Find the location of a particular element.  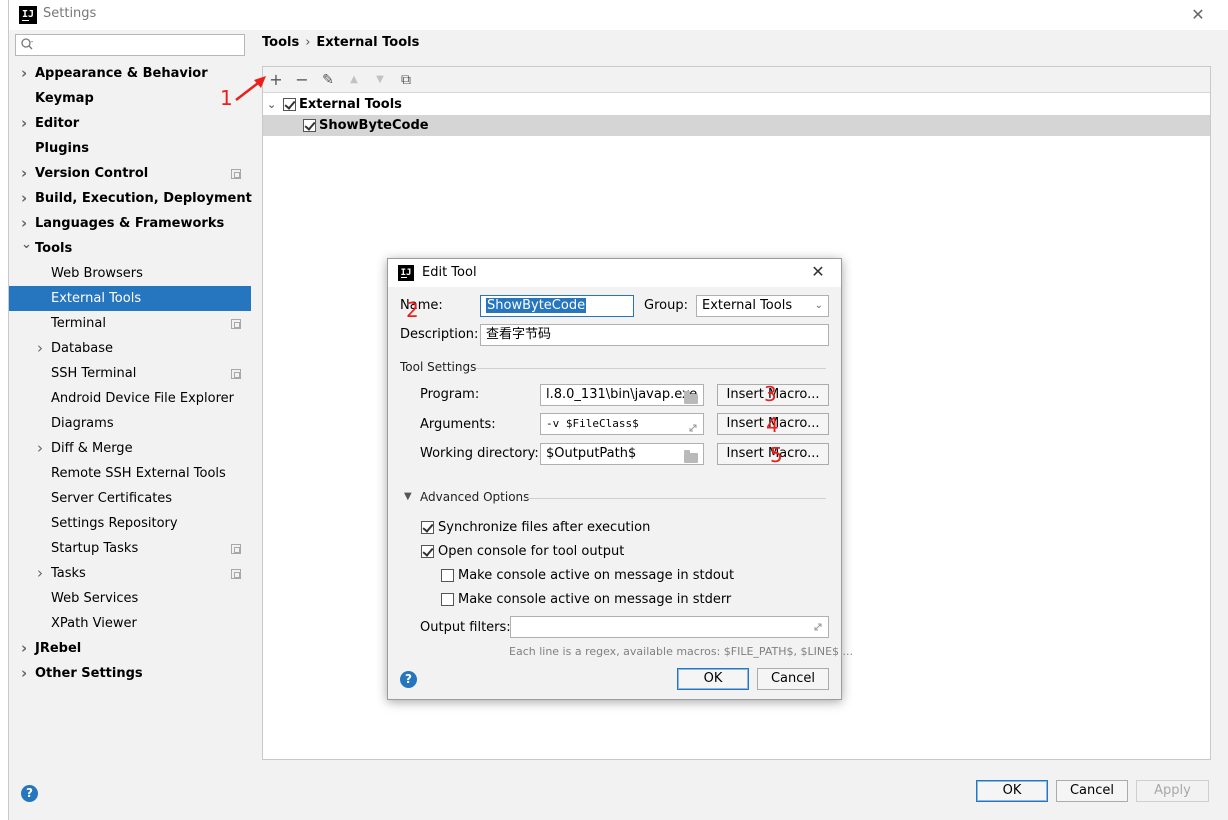

breadcrumb-parent: Tools is located at coordinates (280, 42).